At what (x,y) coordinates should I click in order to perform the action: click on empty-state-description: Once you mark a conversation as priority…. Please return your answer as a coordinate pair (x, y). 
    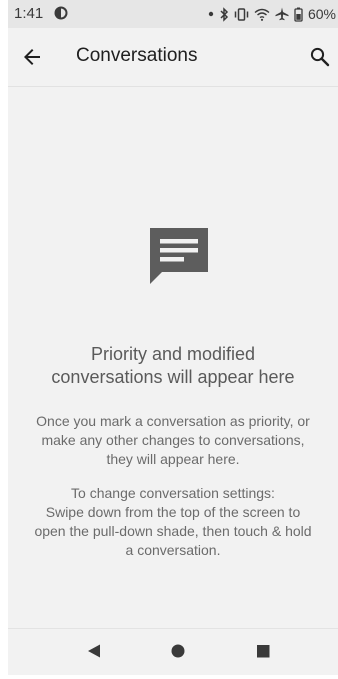
    Looking at the image, I should click on (173, 440).